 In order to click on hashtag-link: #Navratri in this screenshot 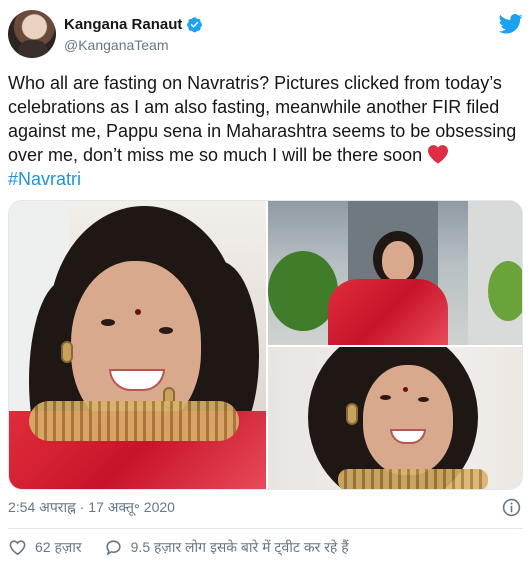, I will do `click(44, 179)`.